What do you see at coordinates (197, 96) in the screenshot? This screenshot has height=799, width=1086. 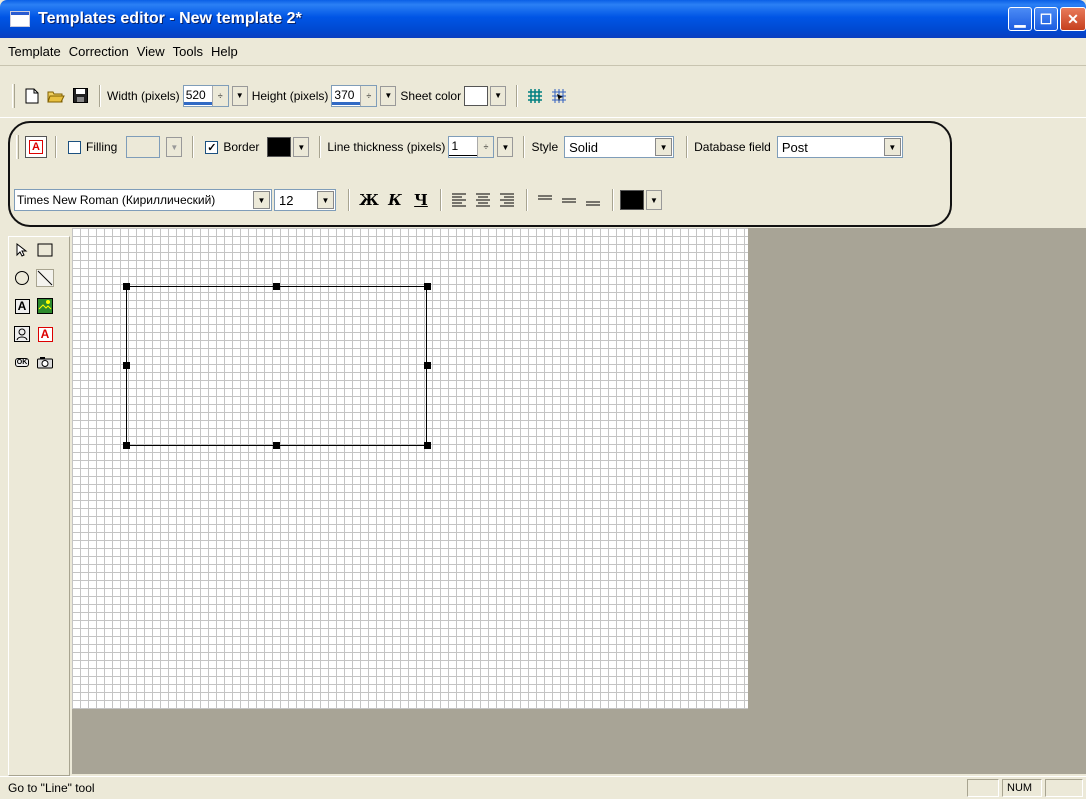 I see `width-value: 520` at bounding box center [197, 96].